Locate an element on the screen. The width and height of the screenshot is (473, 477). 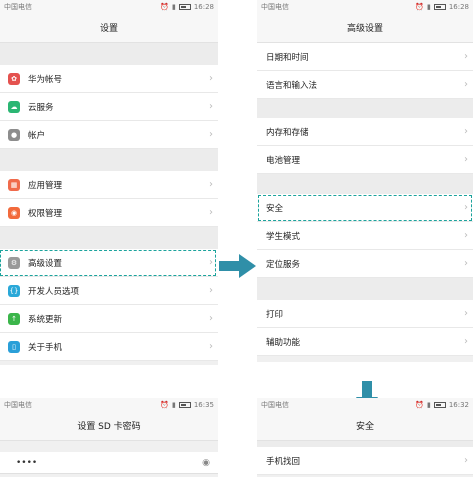
cloud-icon: ☁ is located at coordinates (14, 106).